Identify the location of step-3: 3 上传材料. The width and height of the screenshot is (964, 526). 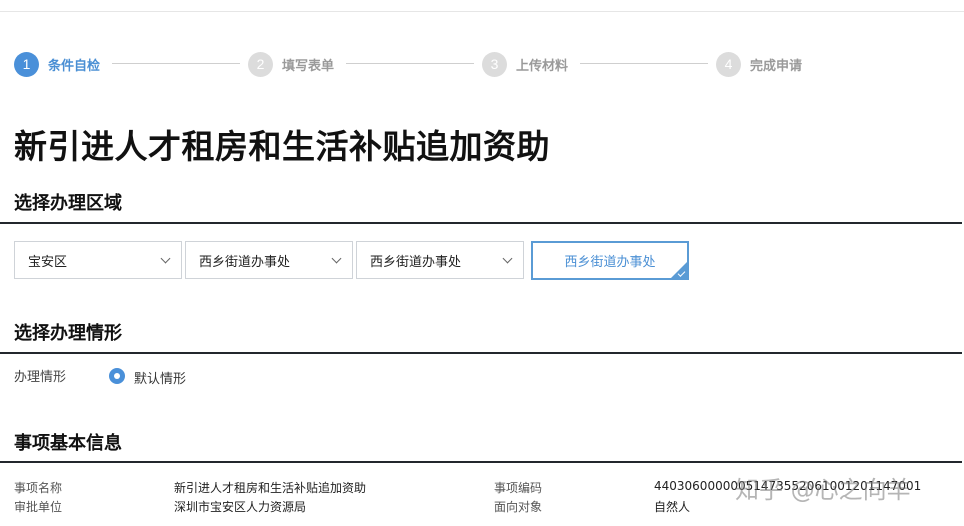
(525, 64).